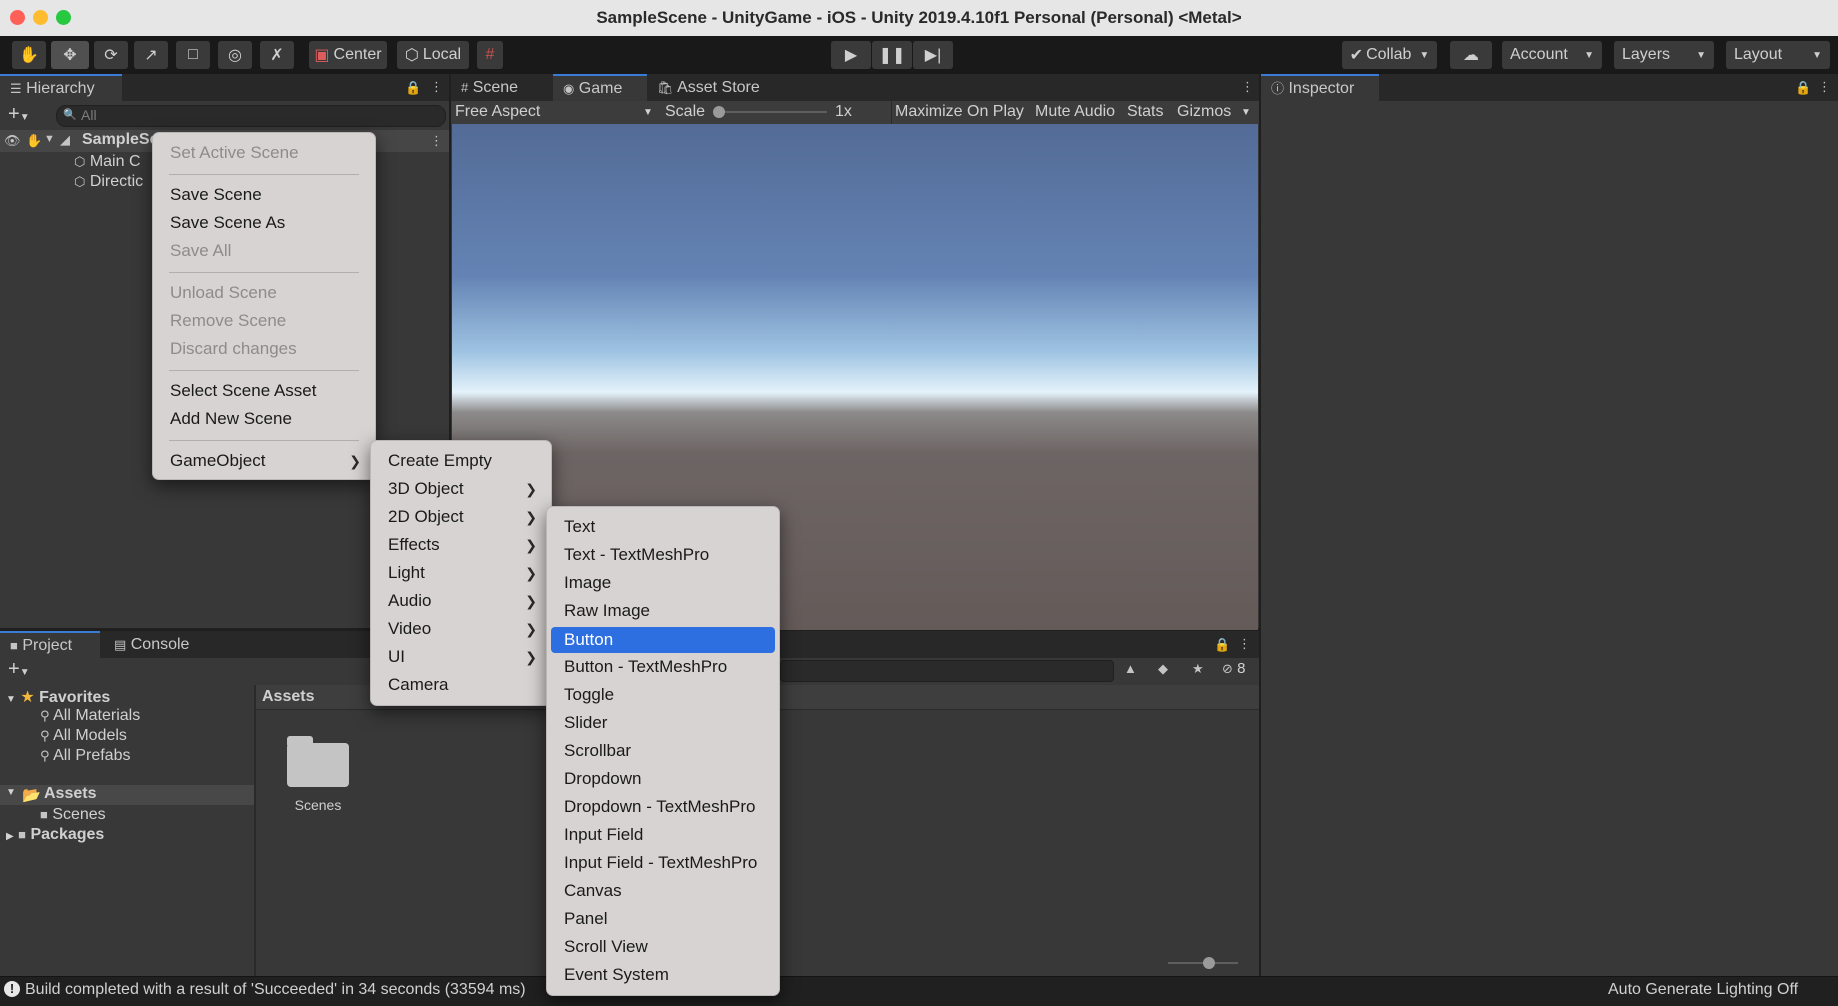  What do you see at coordinates (461, 601) in the screenshot?
I see `menu-item-audio: Audio ❯` at bounding box center [461, 601].